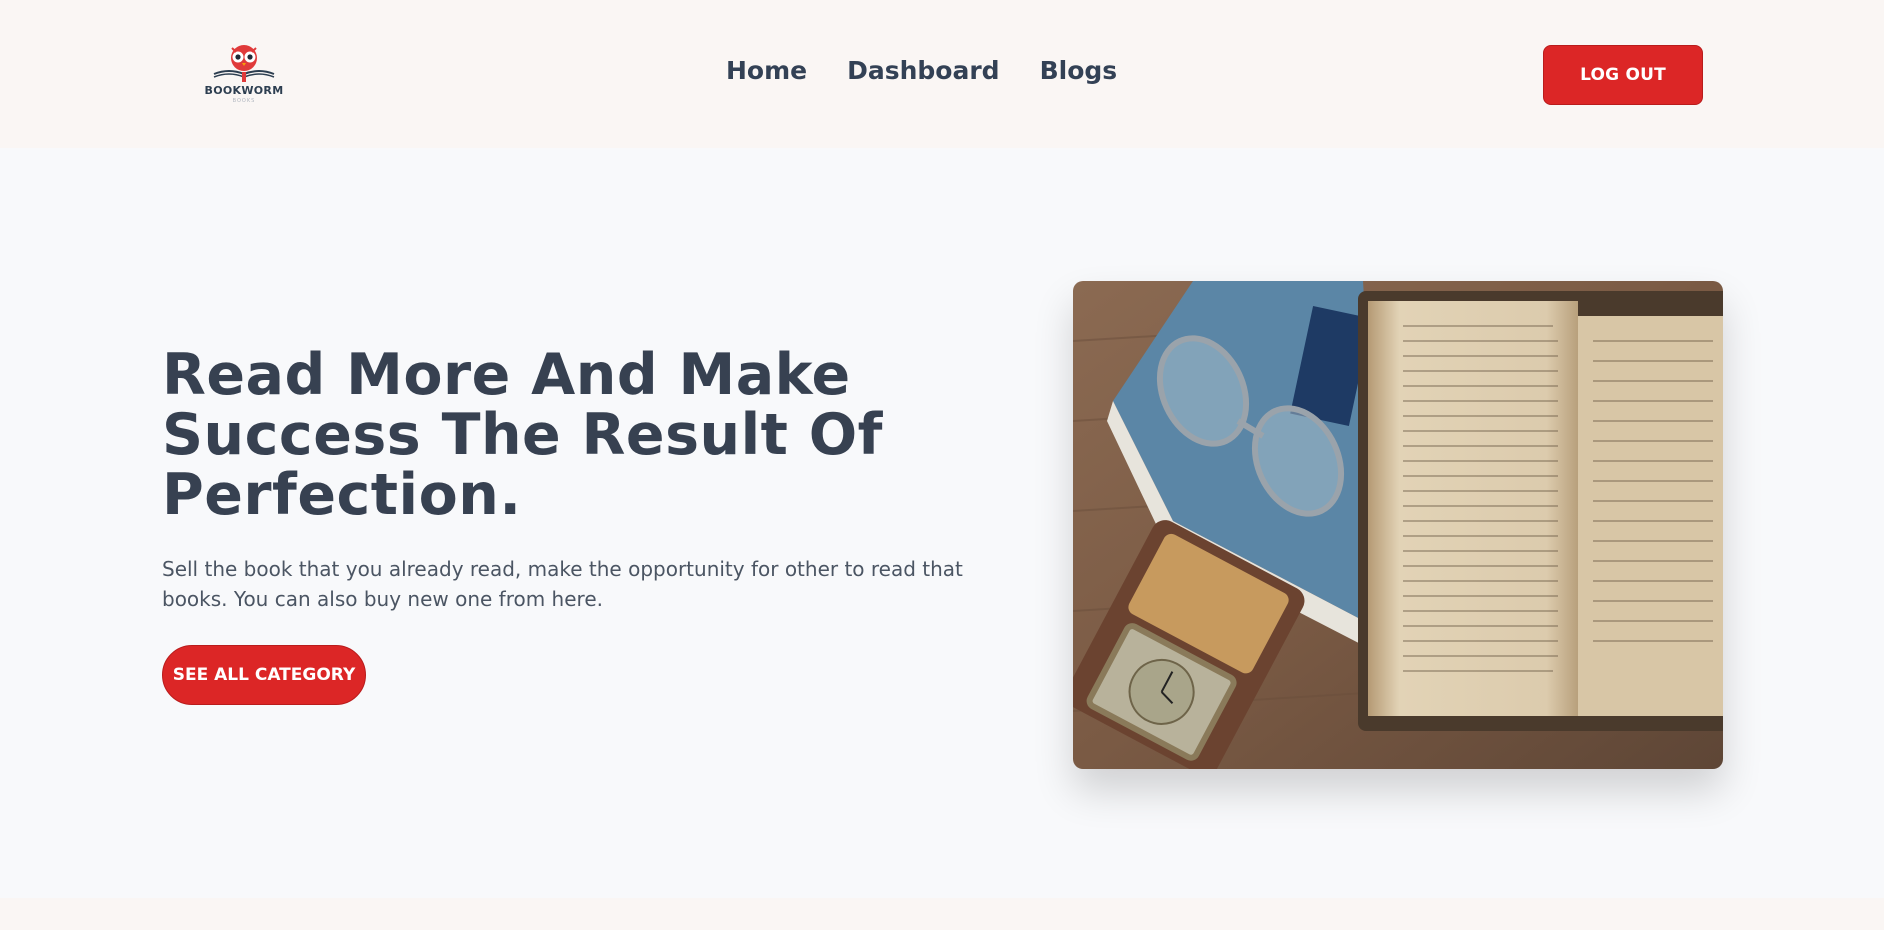 This screenshot has height=930, width=1884. I want to click on logout-button: LOG OUT, so click(1623, 75).